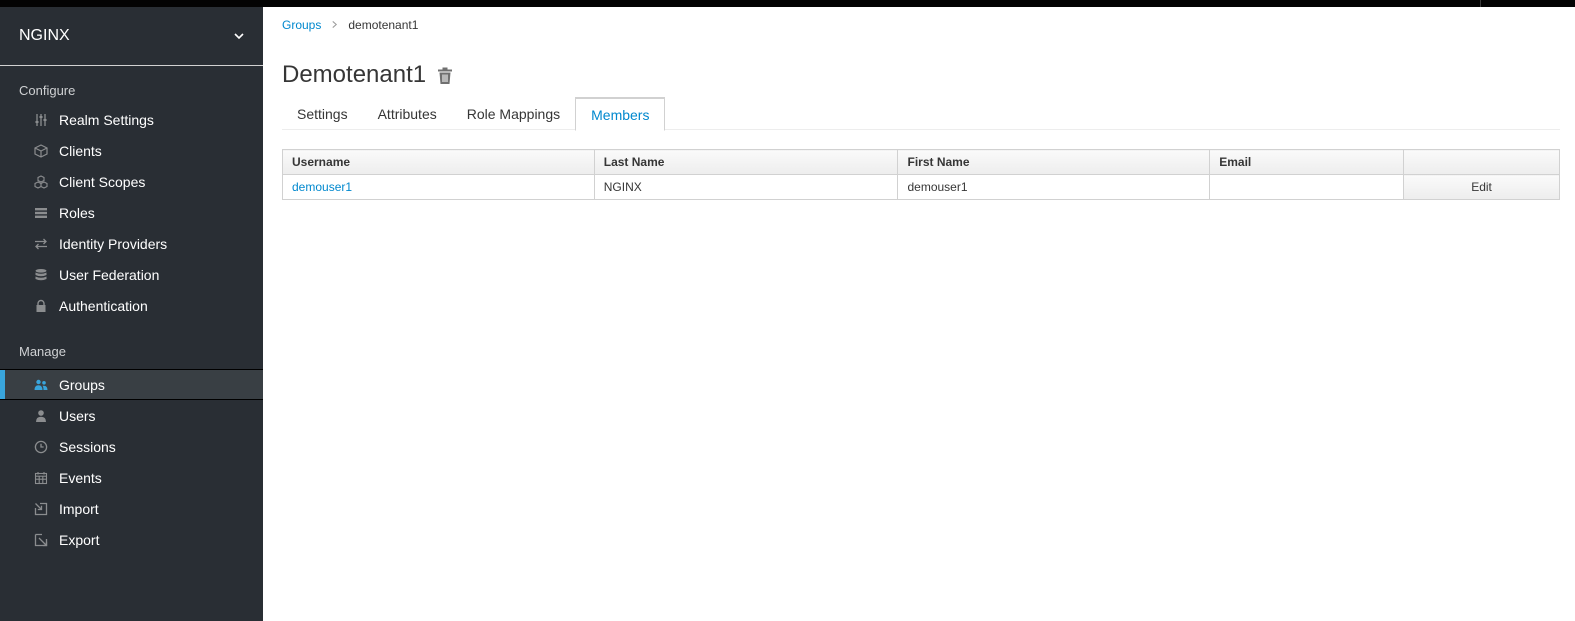 The image size is (1575, 621). Describe the element at coordinates (131, 477) in the screenshot. I see `sidebar-item-events: Events` at that location.